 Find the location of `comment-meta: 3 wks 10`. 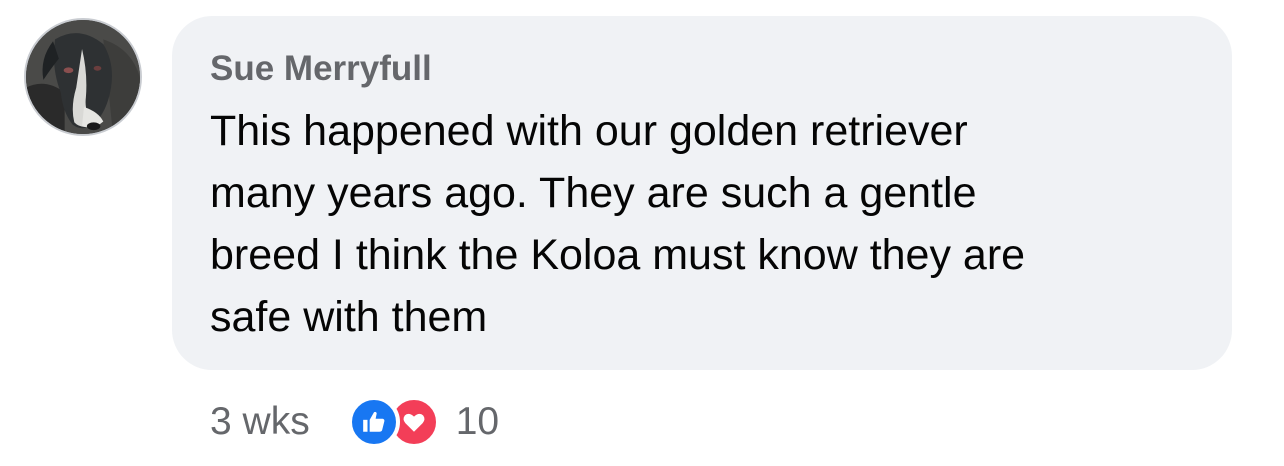

comment-meta: 3 wks 10 is located at coordinates (354, 422).